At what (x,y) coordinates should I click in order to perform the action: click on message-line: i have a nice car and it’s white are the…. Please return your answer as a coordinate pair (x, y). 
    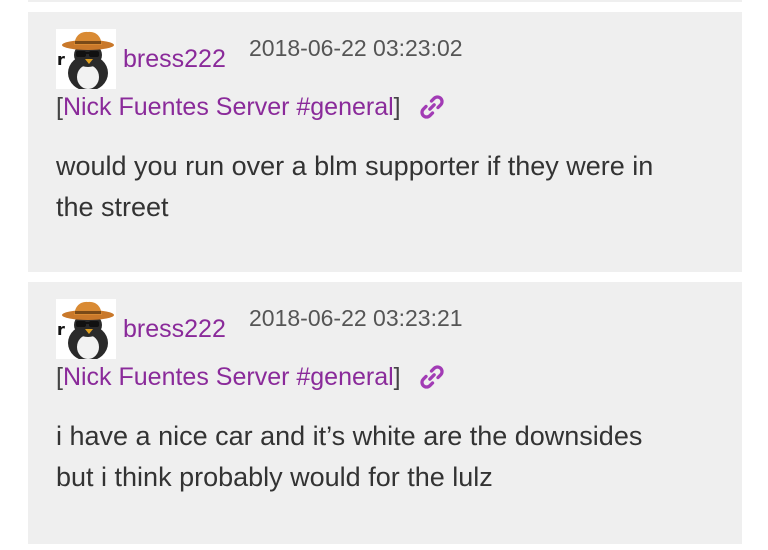
    Looking at the image, I should click on (349, 436).